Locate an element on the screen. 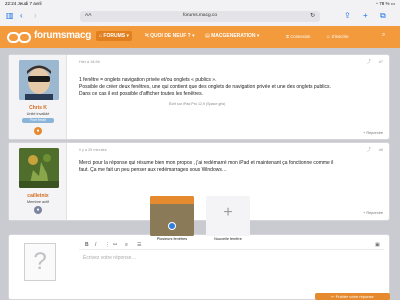 The height and width of the screenshot is (300, 400). login-label: Connexion is located at coordinates (300, 36).